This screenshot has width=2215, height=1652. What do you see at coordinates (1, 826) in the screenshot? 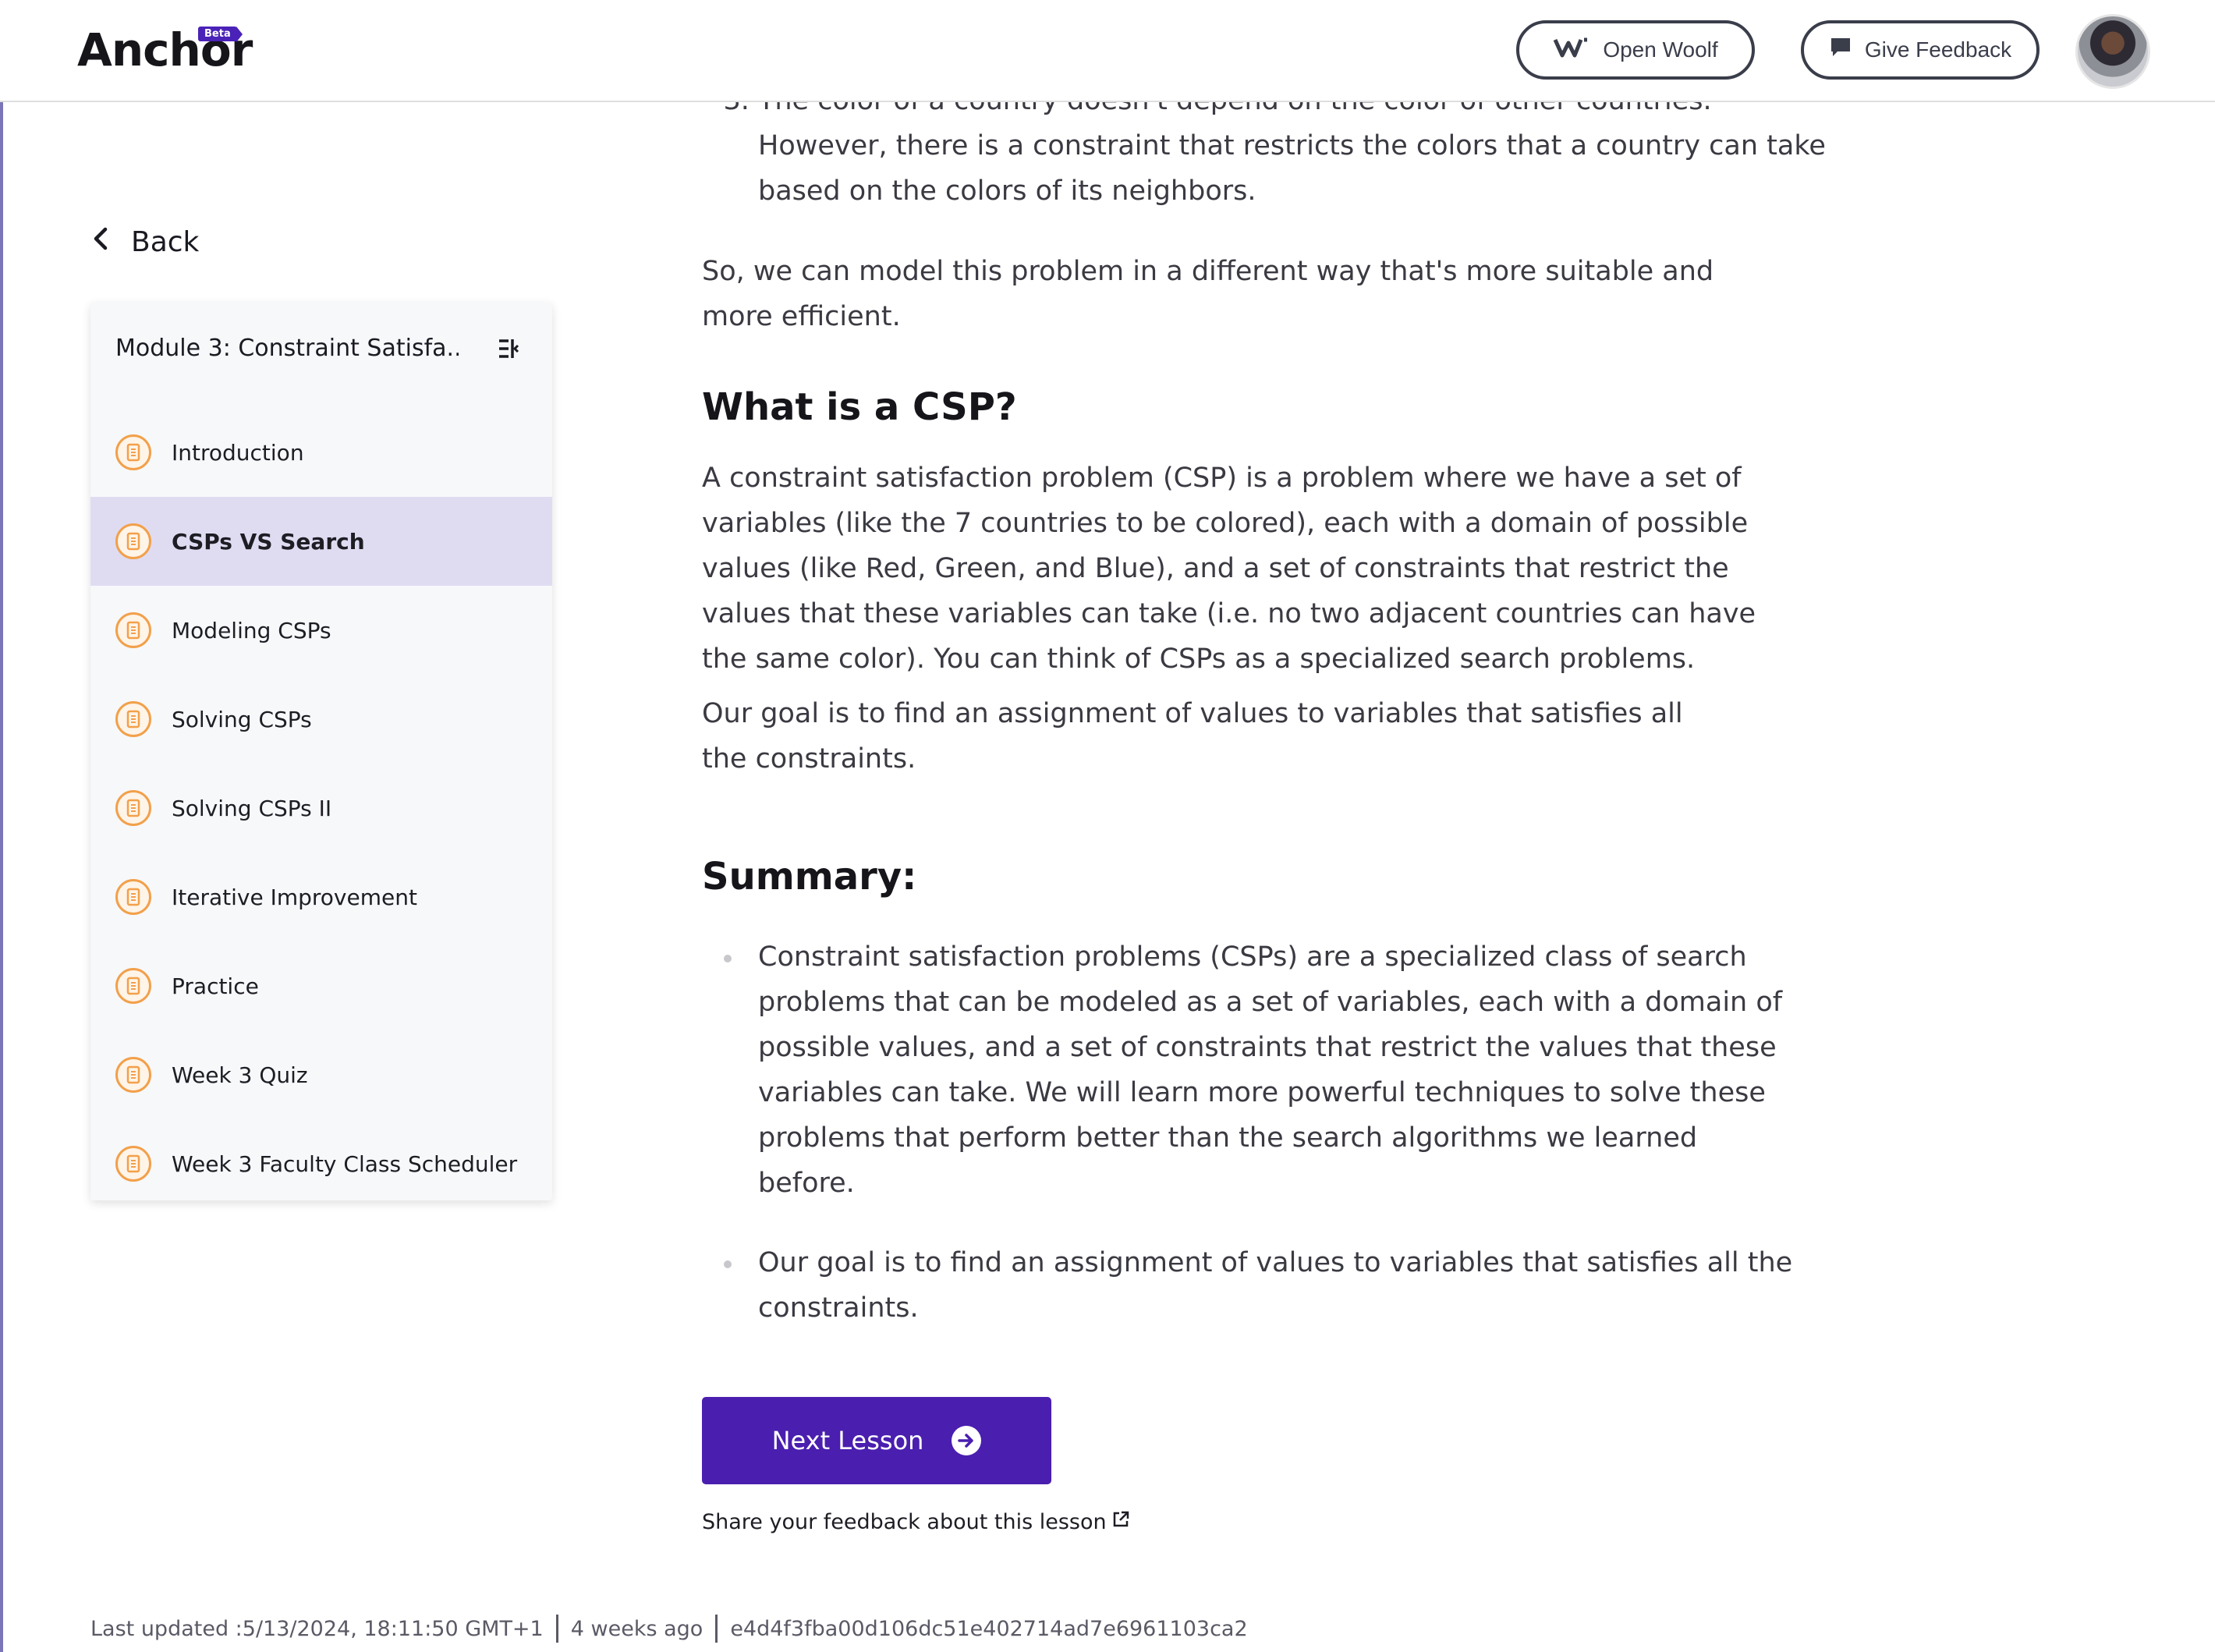
I see `window-frame-left` at bounding box center [1, 826].